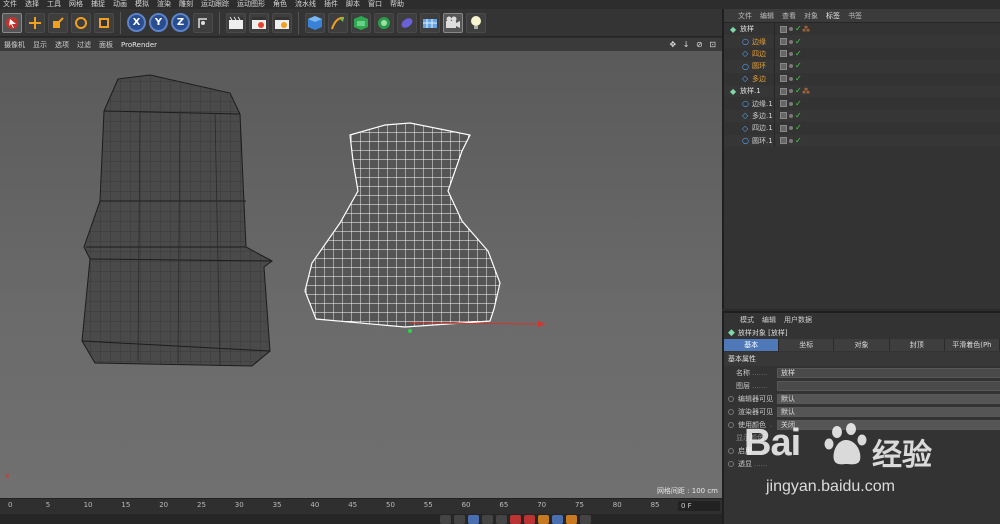  What do you see at coordinates (862, 345) in the screenshot?
I see `subtab-object: 对象` at bounding box center [862, 345].